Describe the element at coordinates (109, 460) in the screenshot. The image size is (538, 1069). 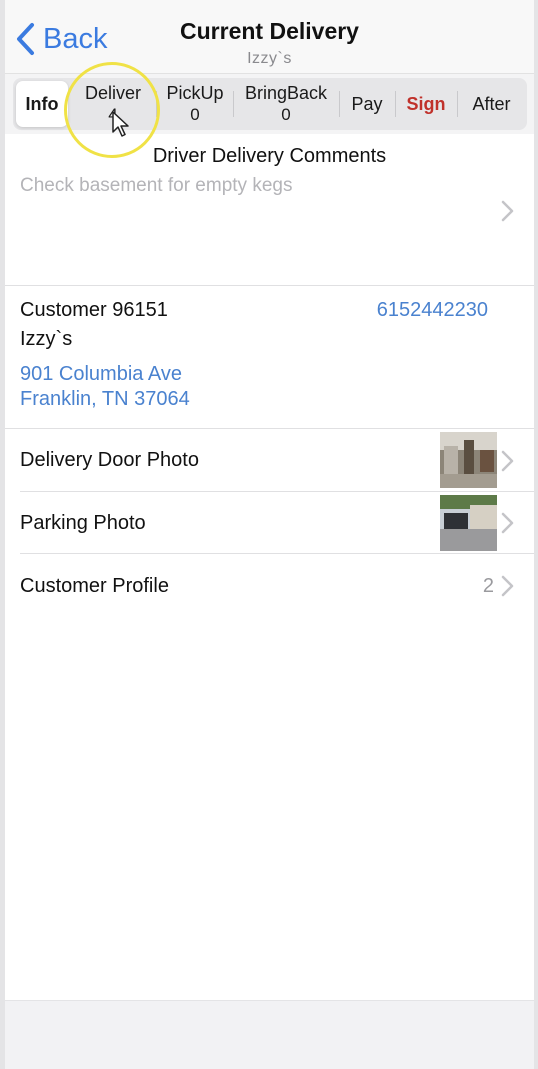
I see `delivery-door-photo-row: Delivery Door Photo` at that location.